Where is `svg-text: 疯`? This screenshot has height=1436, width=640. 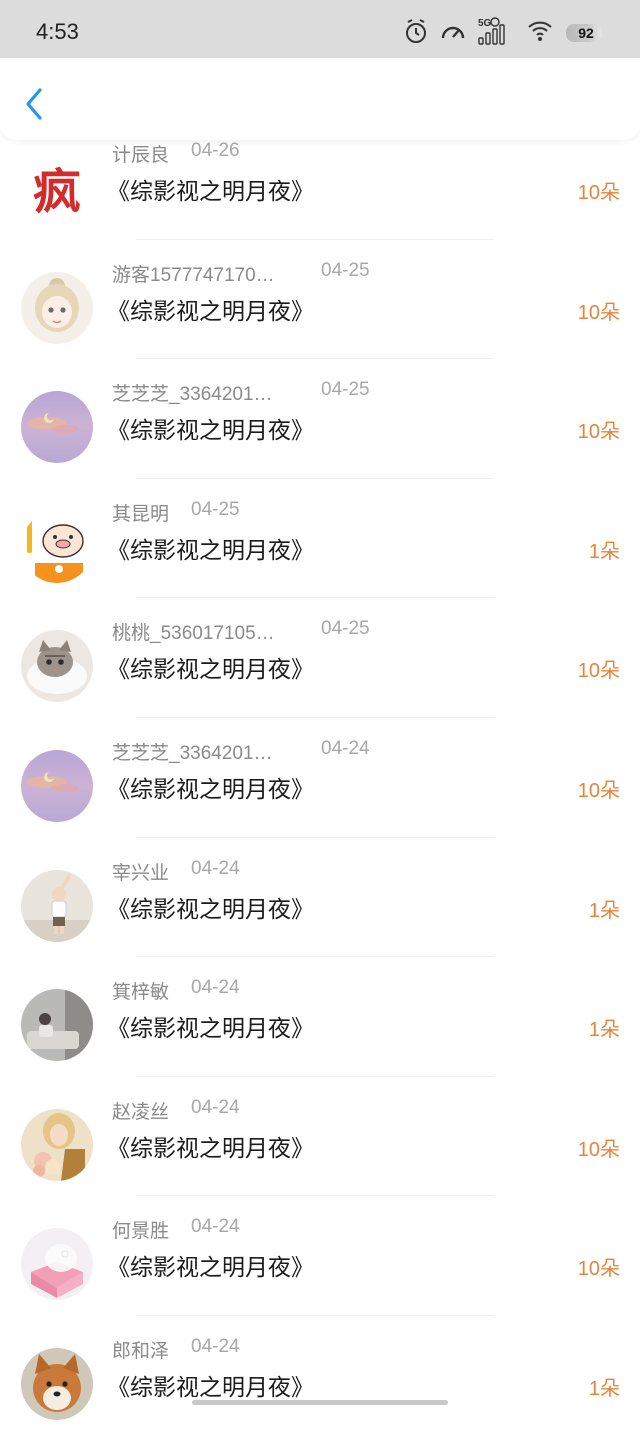 svg-text: 疯 is located at coordinates (57, 192).